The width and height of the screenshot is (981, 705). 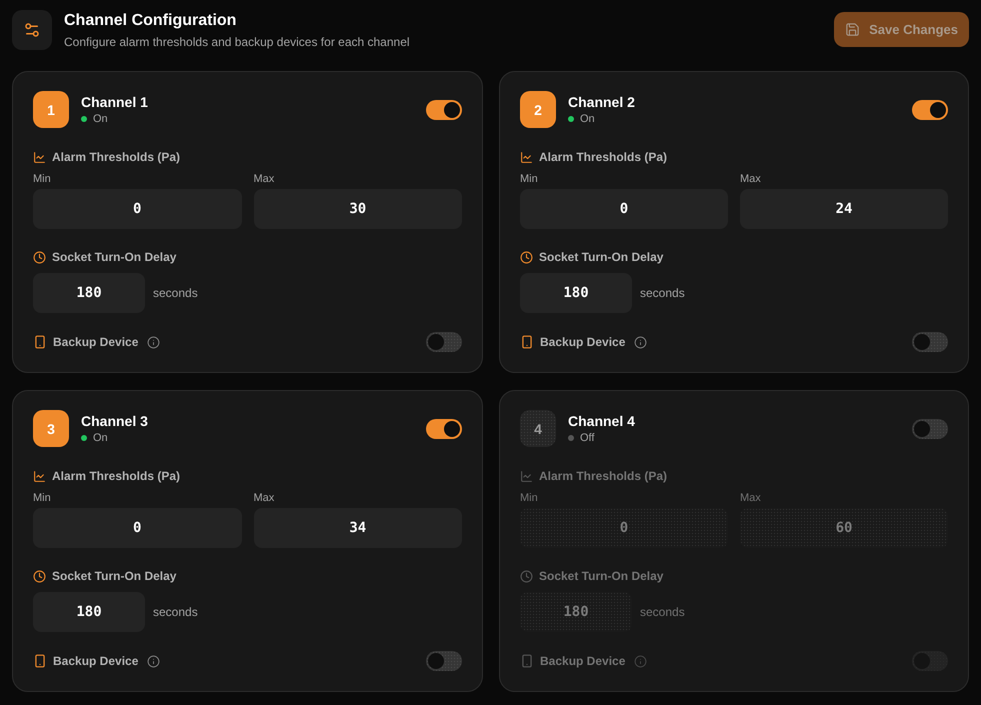 I want to click on max-input: 30, so click(x=358, y=209).